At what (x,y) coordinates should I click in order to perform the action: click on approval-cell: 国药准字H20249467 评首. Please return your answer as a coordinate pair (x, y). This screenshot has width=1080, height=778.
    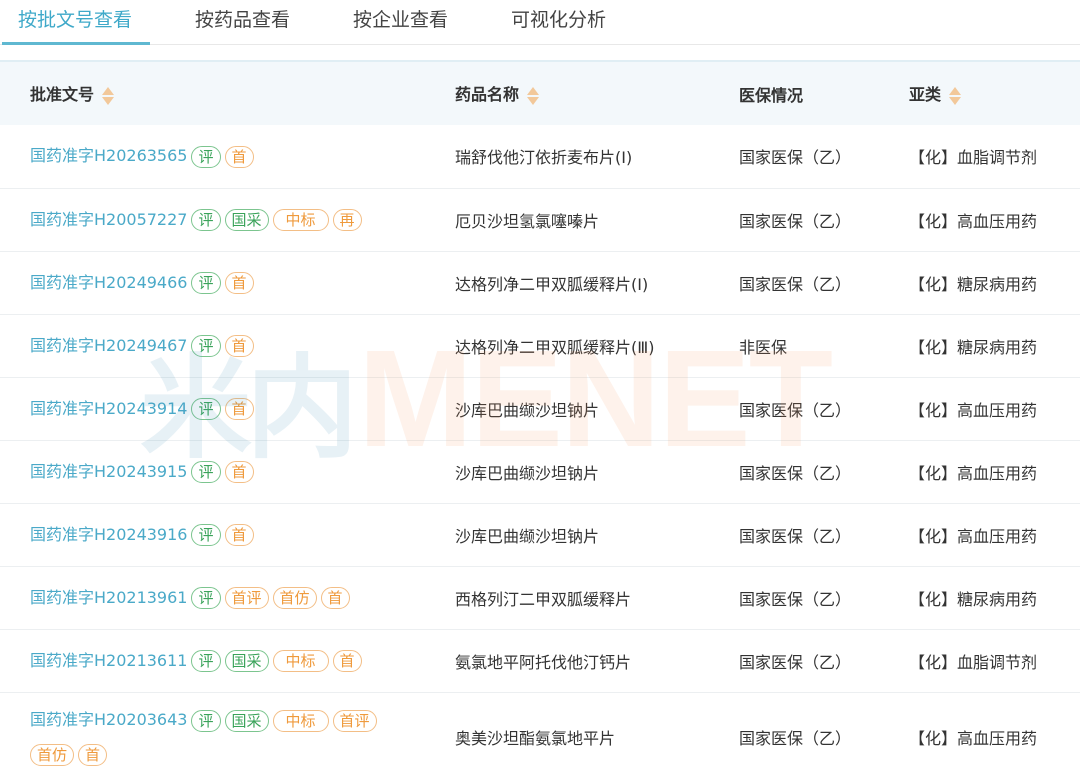
    Looking at the image, I should click on (212, 345).